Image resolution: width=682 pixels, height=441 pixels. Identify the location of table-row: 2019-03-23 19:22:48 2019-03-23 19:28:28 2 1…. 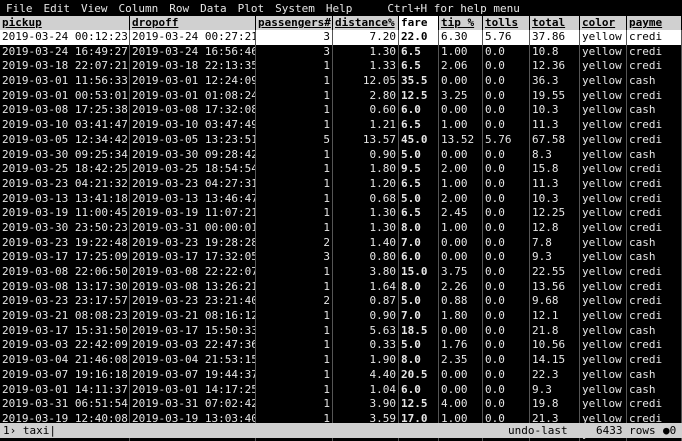
(341, 243).